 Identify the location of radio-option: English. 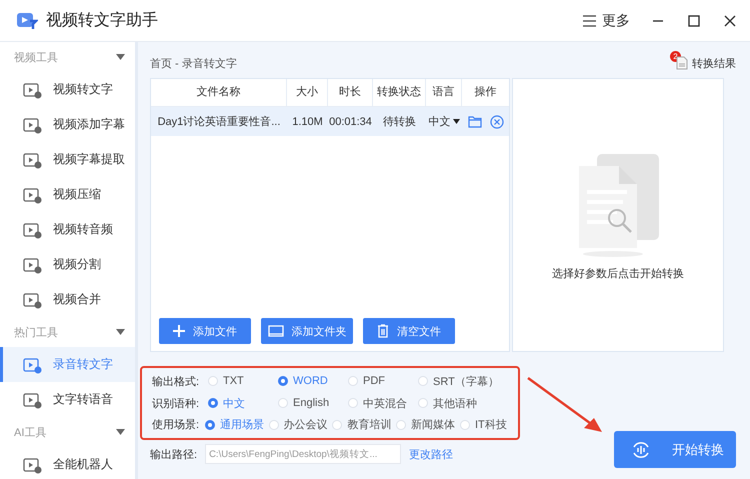
(313, 403).